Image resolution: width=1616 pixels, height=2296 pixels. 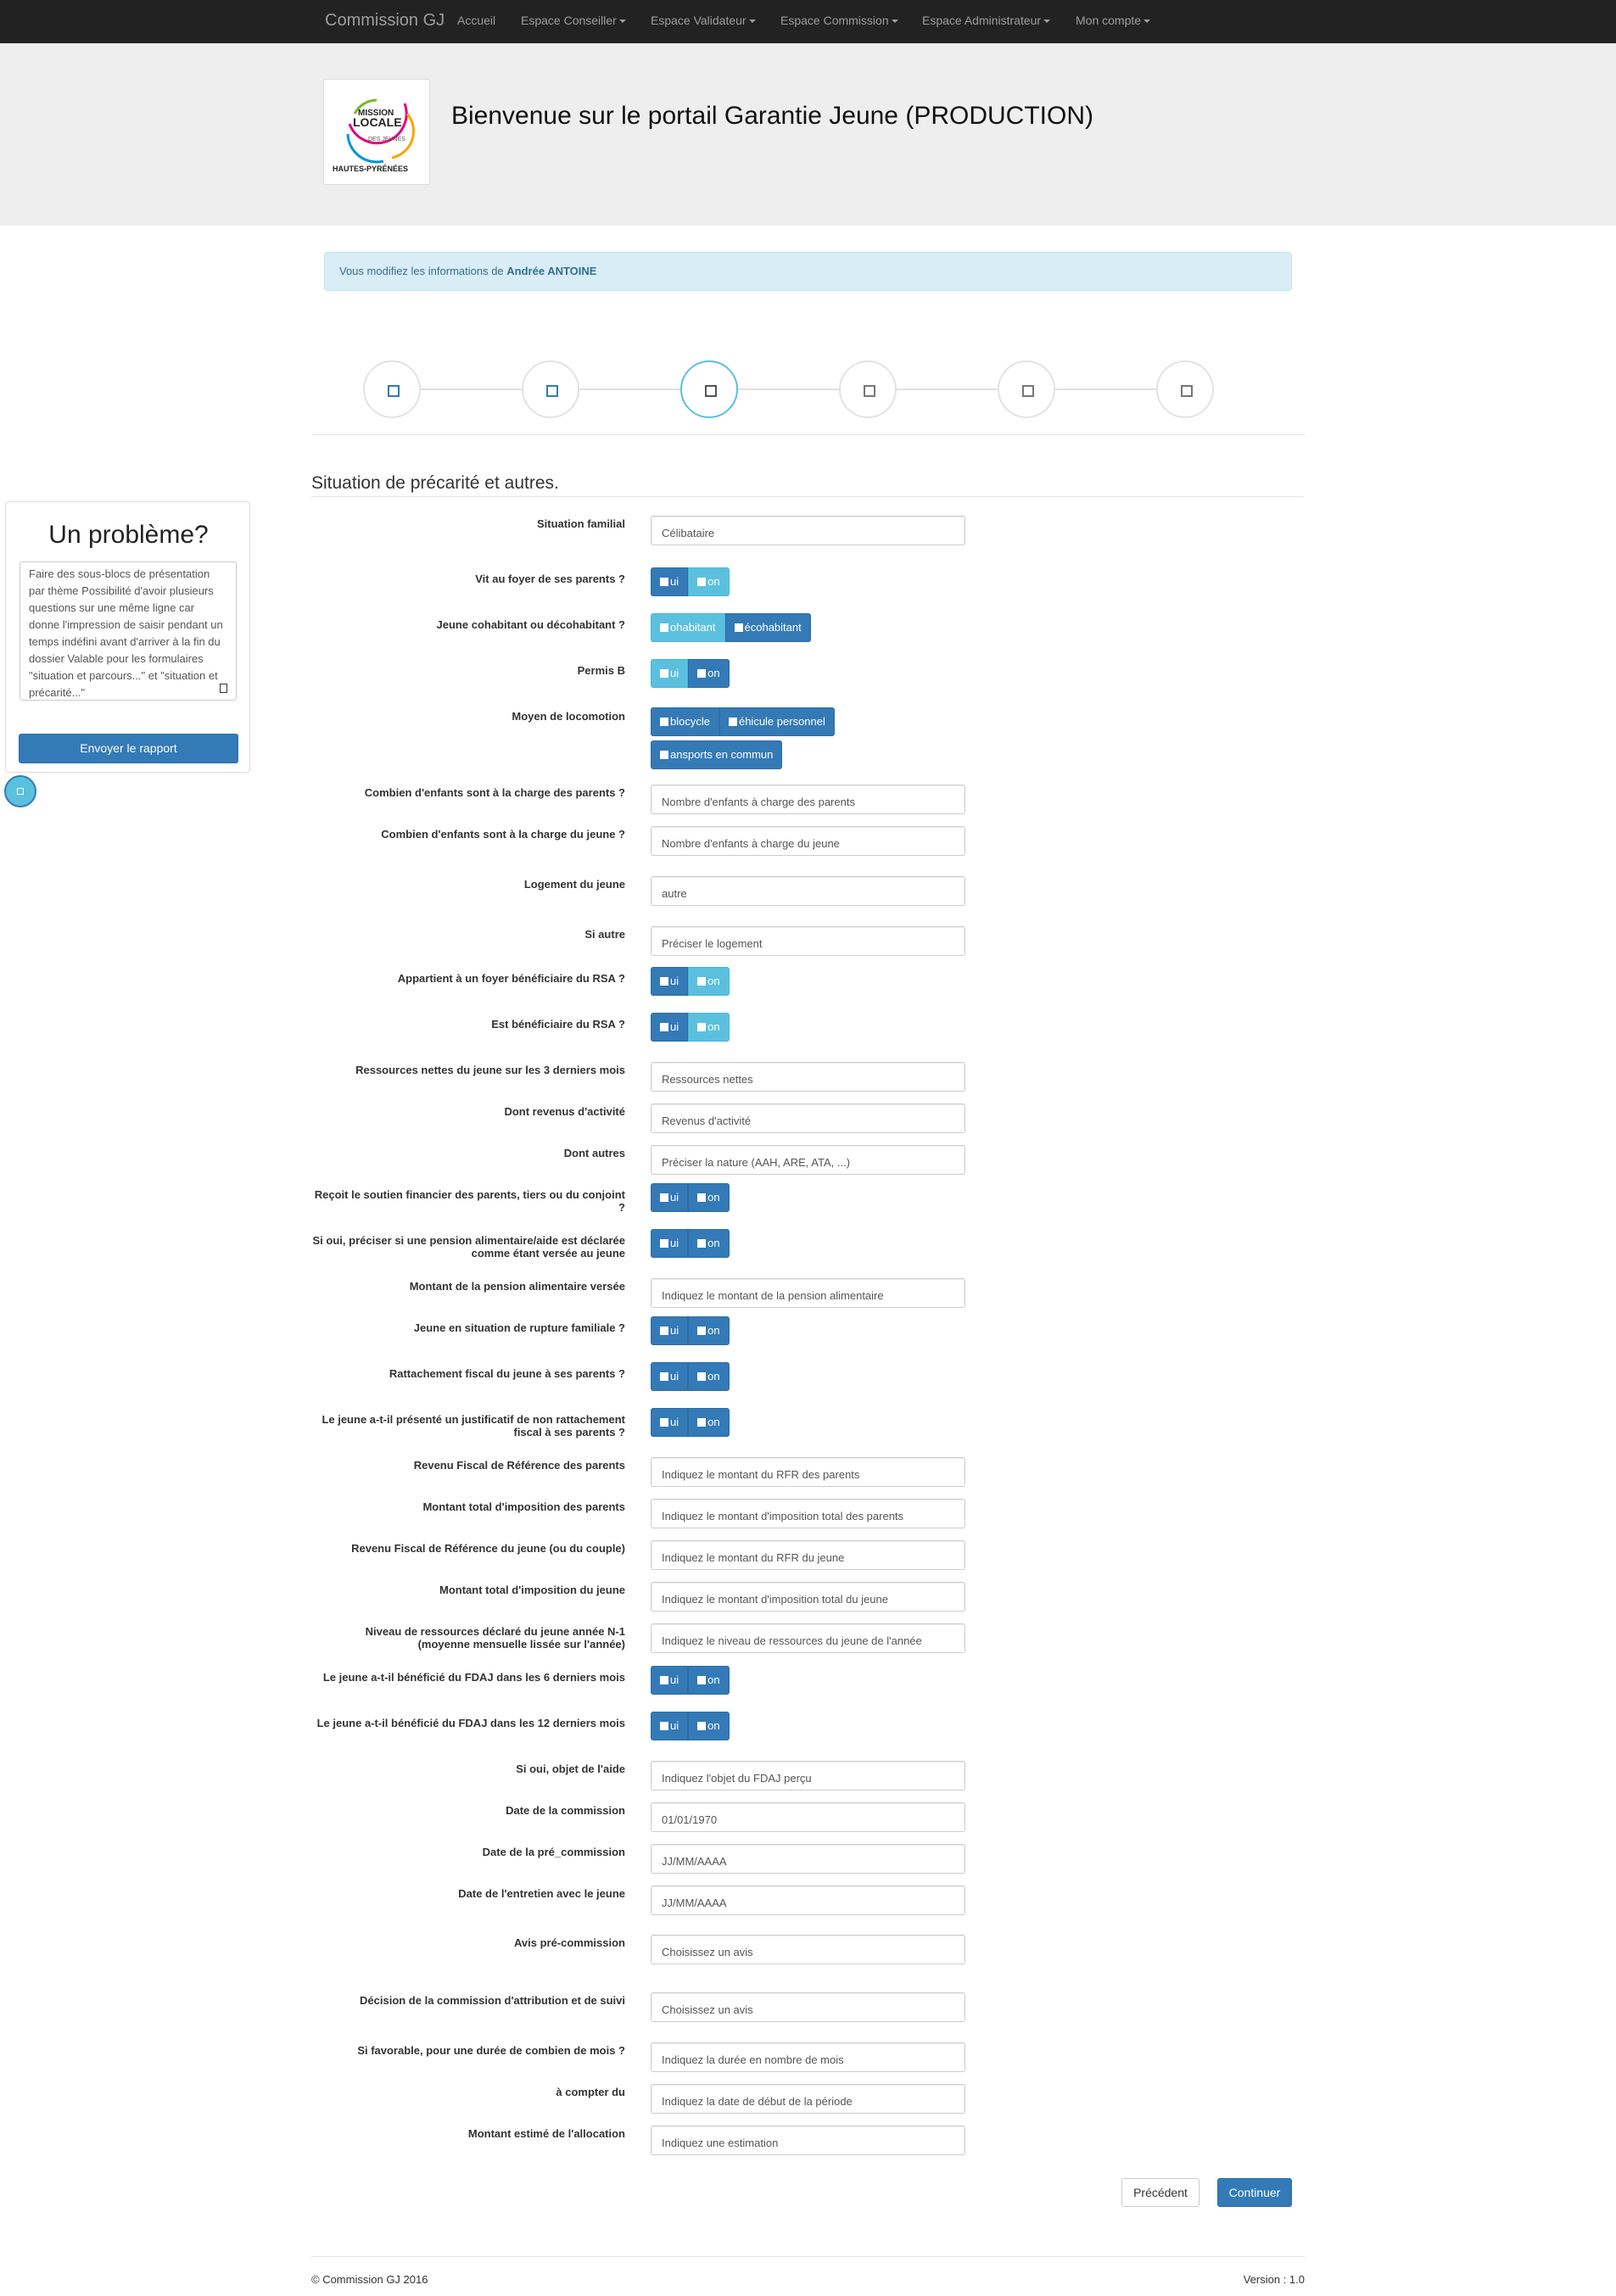 I want to click on locomotion-option-button: ansports en commun, so click(x=717, y=754).